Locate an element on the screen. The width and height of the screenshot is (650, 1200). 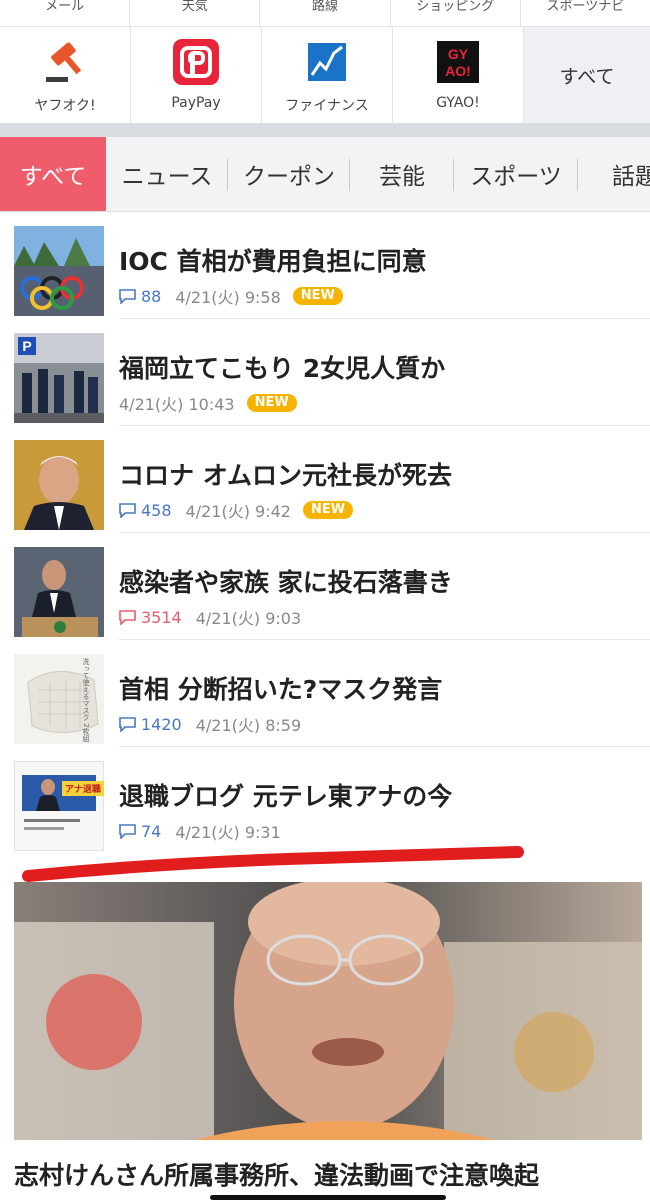
news-meta: 458 4/21(火) 9:42 NEW is located at coordinates (236, 510).